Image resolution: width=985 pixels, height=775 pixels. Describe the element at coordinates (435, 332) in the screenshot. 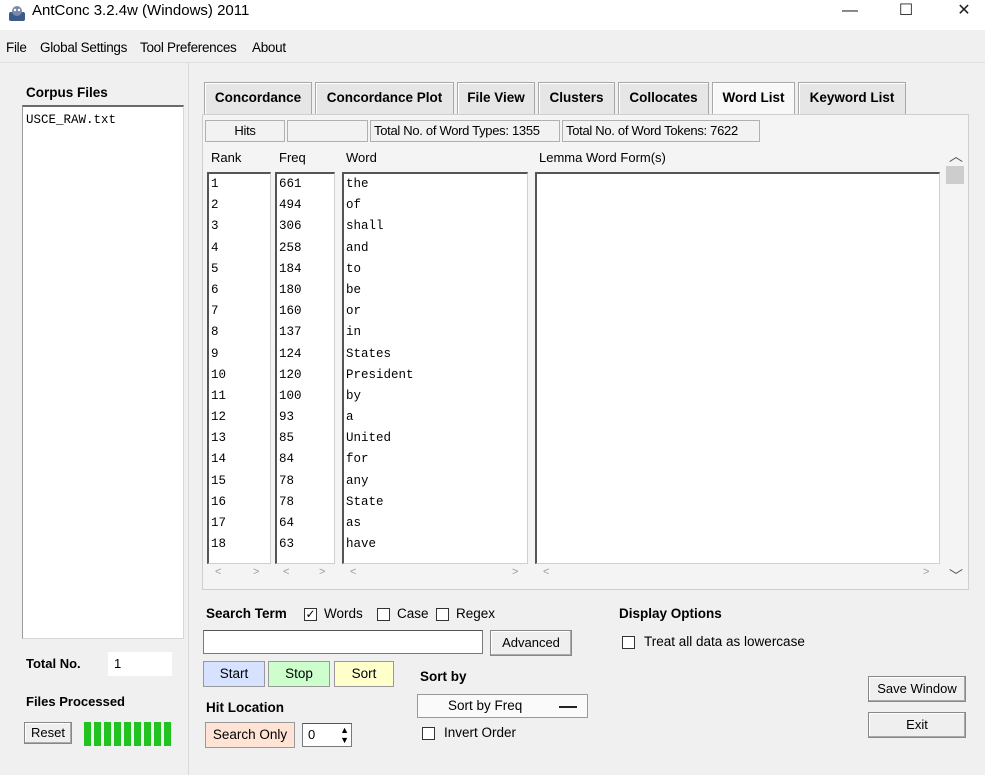

I see `word-cell: in` at that location.